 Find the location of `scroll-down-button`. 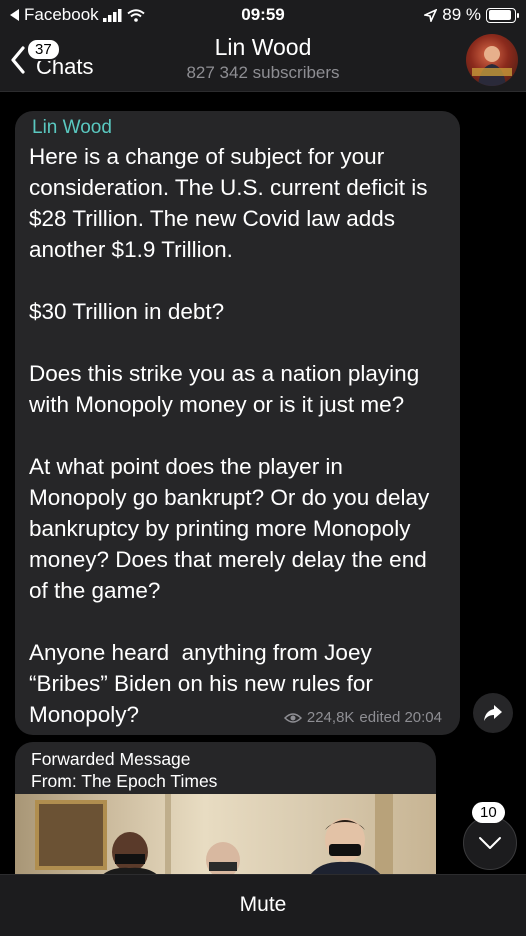

scroll-down-button is located at coordinates (490, 843).